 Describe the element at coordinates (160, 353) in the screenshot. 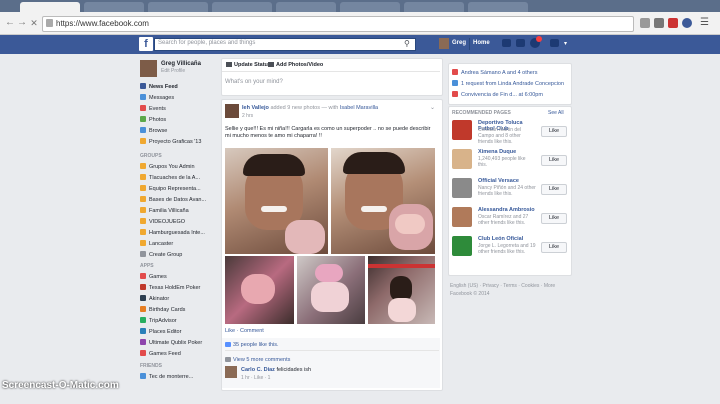

I see `sidebar-item-app: Games Feed` at that location.